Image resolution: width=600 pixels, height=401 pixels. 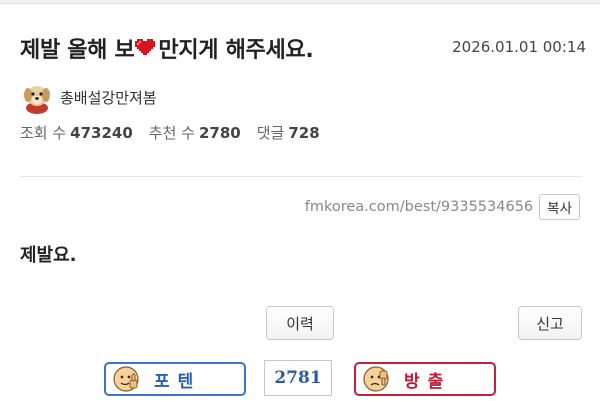 I want to click on author-name: 총배설강만져봄, so click(x=108, y=97).